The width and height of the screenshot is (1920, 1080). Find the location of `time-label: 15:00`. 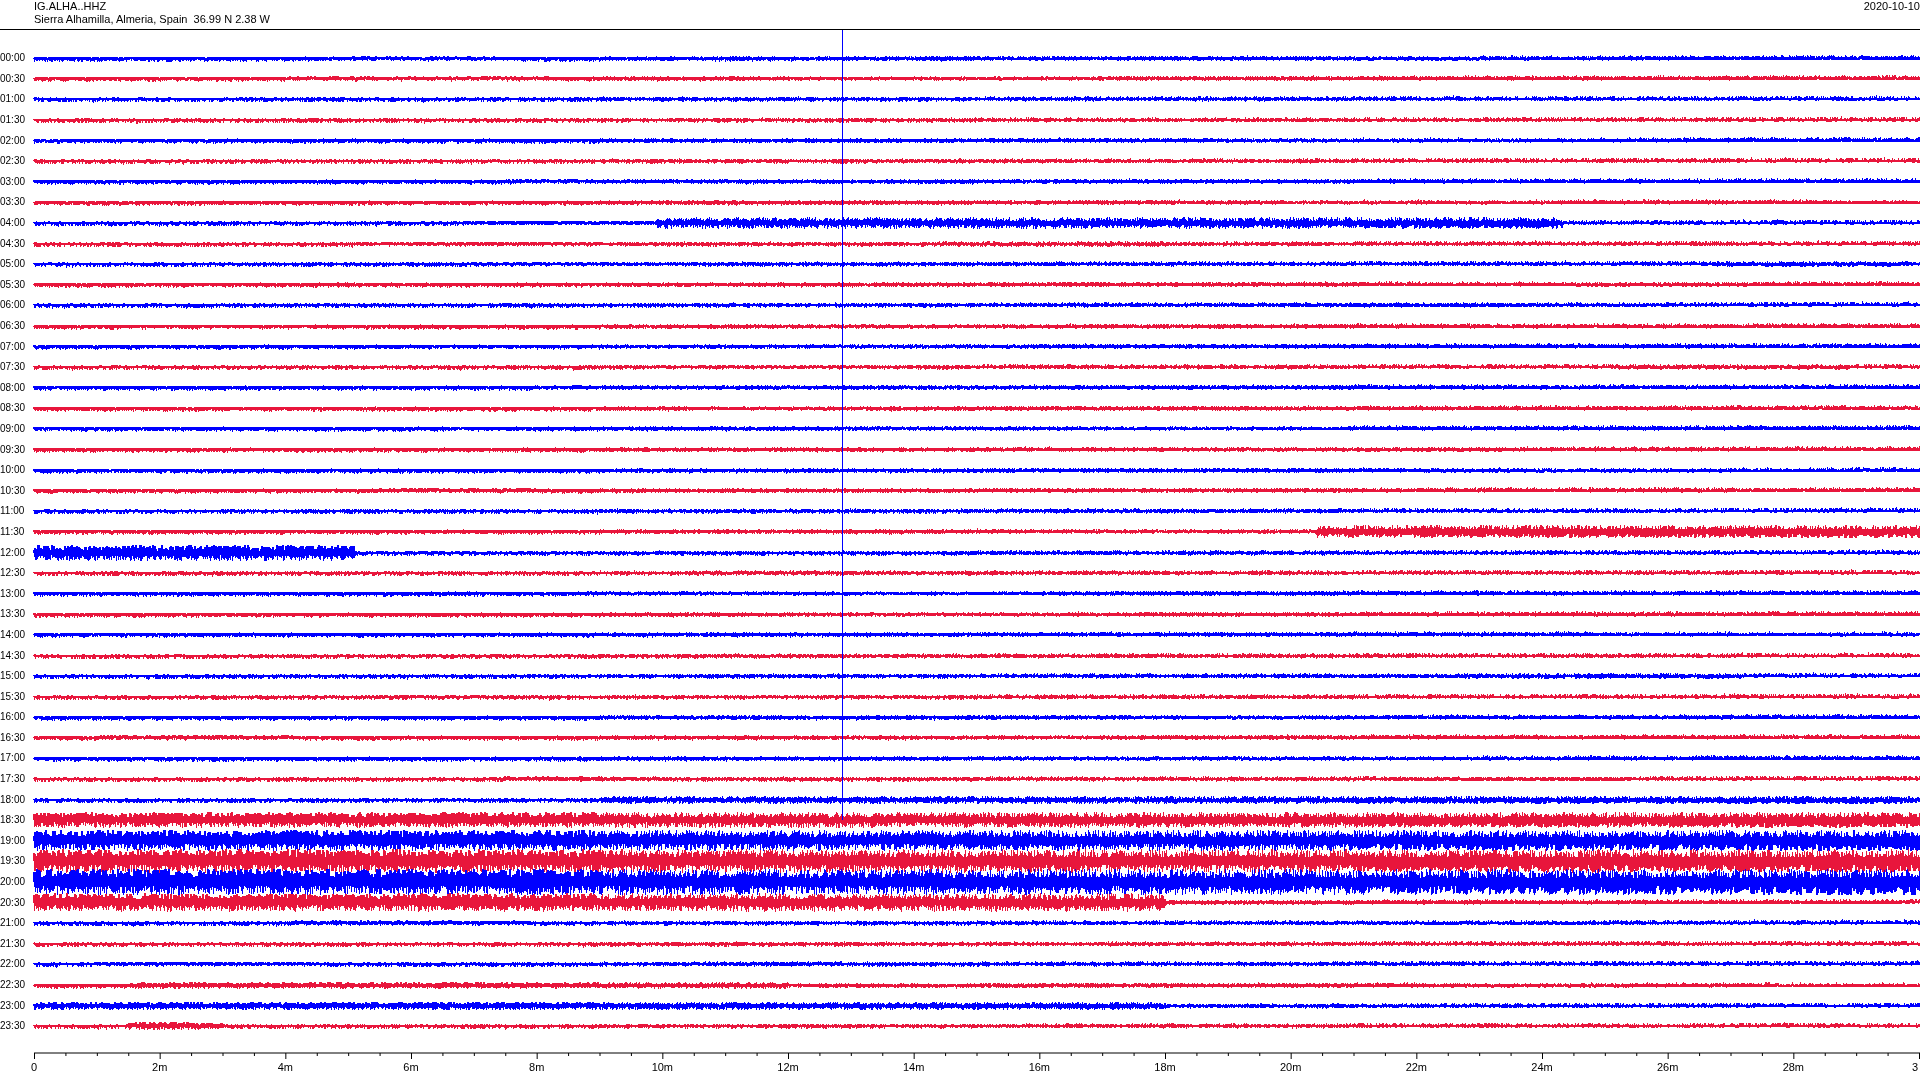

time-label: 15:00 is located at coordinates (13, 676).